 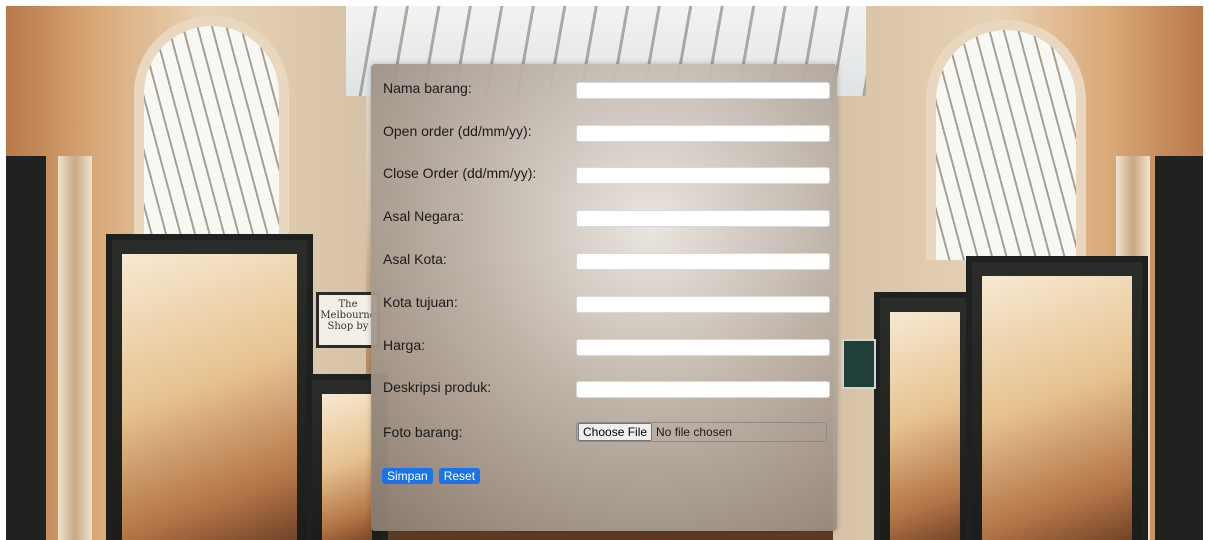 I want to click on field-row-asal-kota: Asal Kota:, so click(x=607, y=260).